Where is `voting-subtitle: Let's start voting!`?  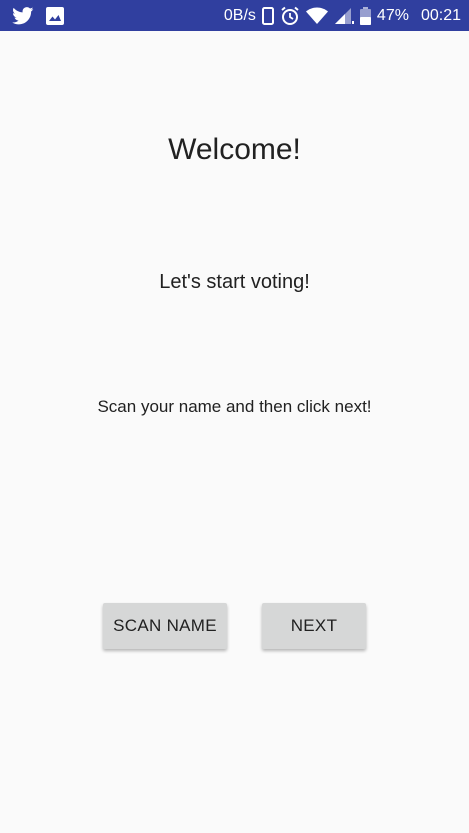
voting-subtitle: Let's start voting! is located at coordinates (234, 282).